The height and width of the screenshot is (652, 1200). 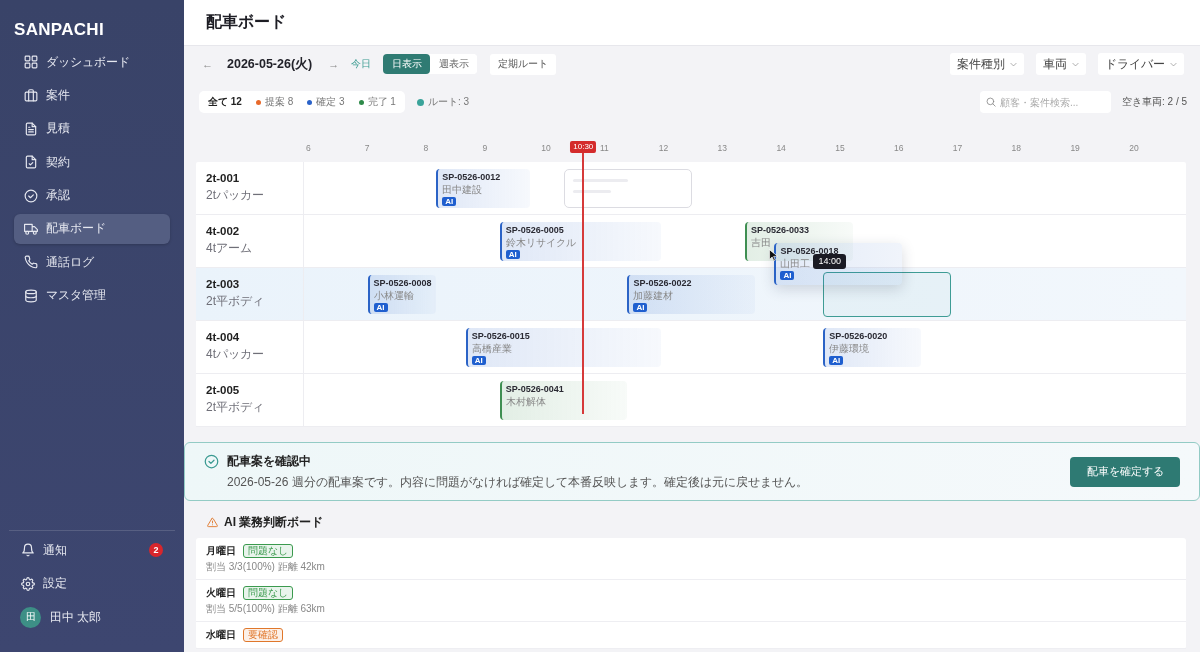 What do you see at coordinates (31, 128) in the screenshot?
I see `document-icon` at bounding box center [31, 128].